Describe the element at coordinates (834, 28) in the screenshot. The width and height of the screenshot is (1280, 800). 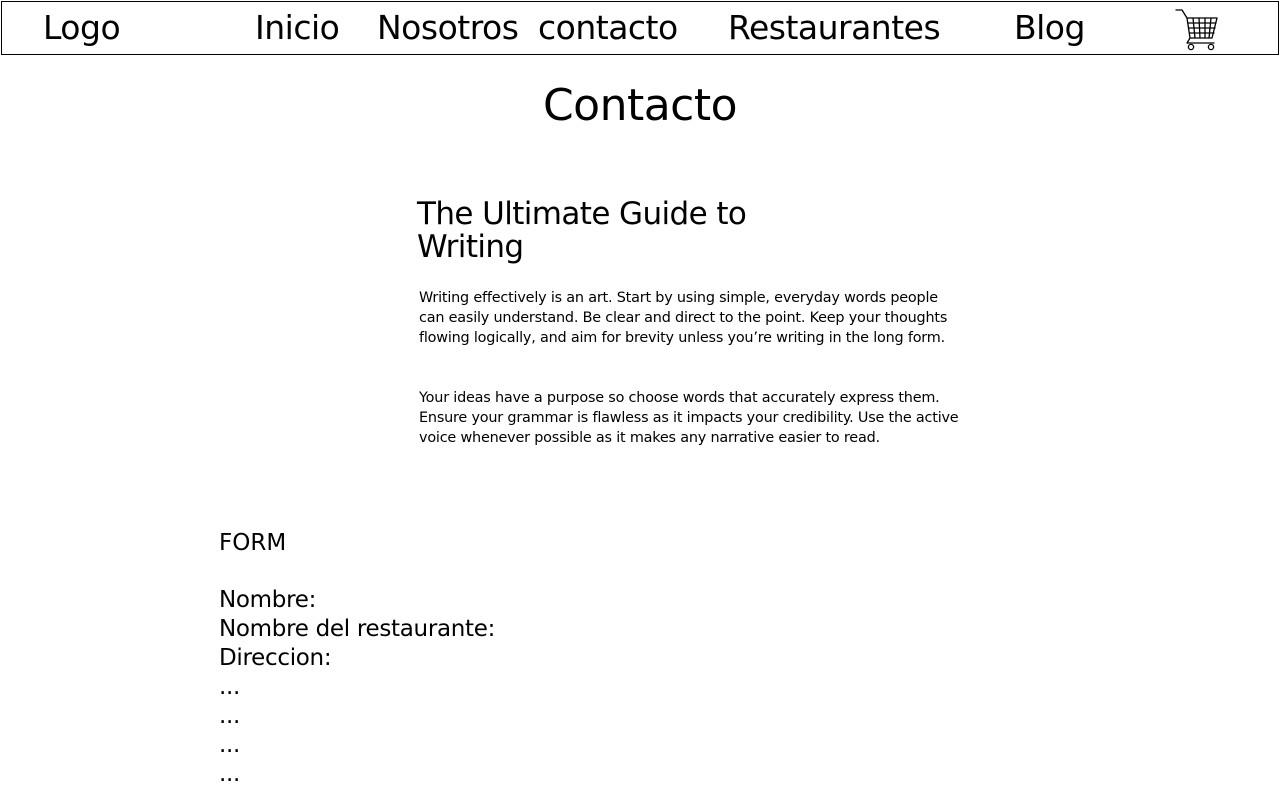
I see `nav-item-restaurantes: Restaurantes` at that location.